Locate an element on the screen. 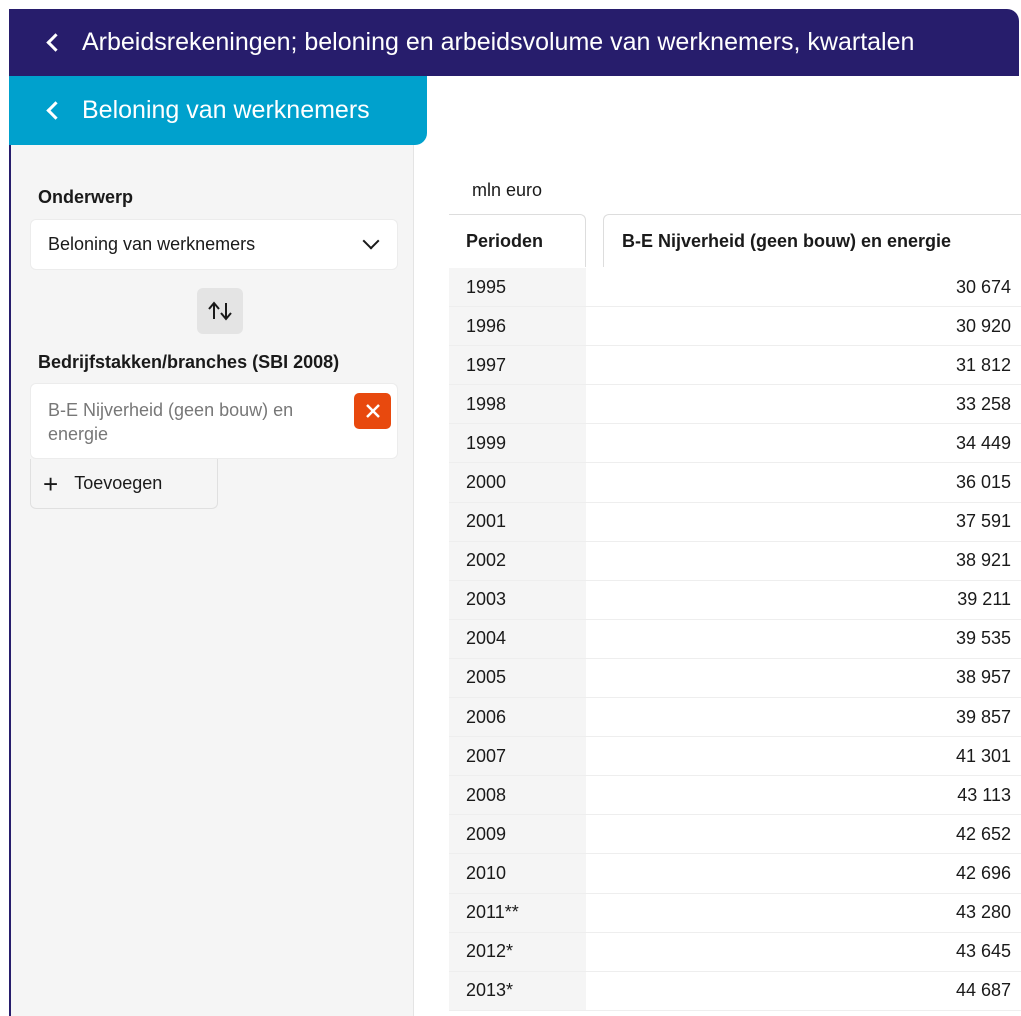 The height and width of the screenshot is (1016, 1021). subtopic-back-bar: Beloning van werknemers is located at coordinates (218, 110).